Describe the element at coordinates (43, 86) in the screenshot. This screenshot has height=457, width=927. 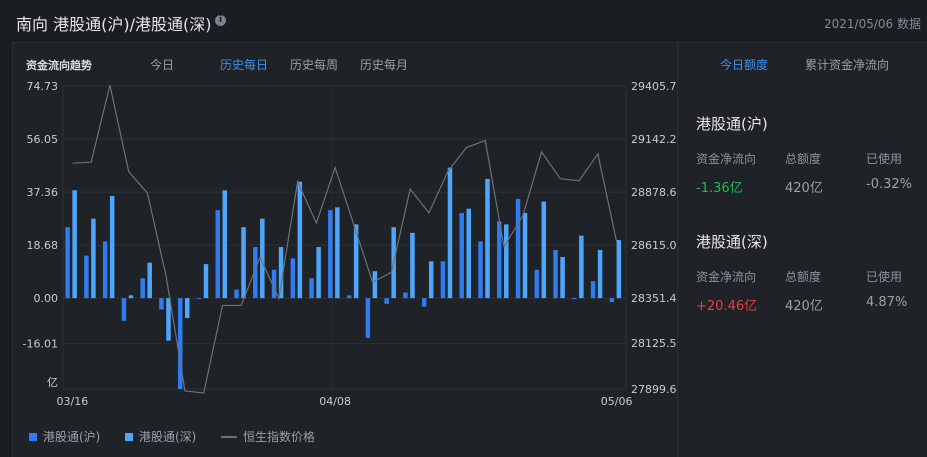
I see `left-tick-label: 74.73` at that location.